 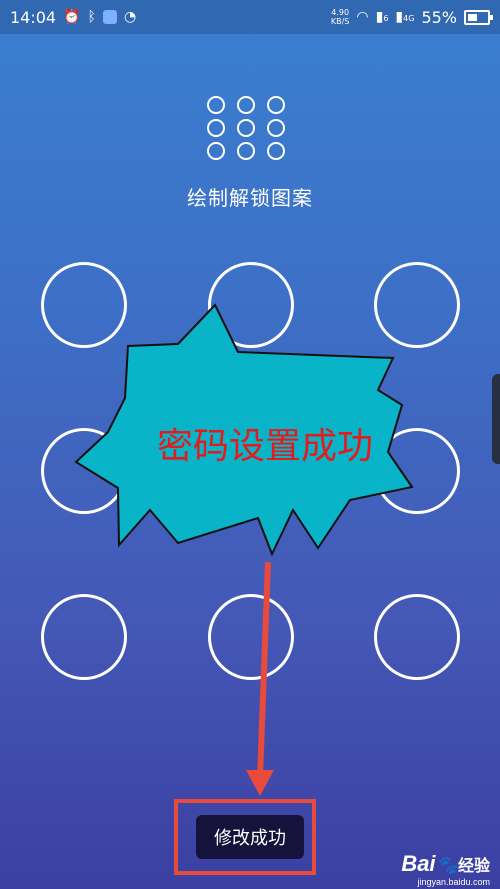 What do you see at coordinates (409, 18) in the screenshot?
I see `signal-label-2: 4G` at bounding box center [409, 18].